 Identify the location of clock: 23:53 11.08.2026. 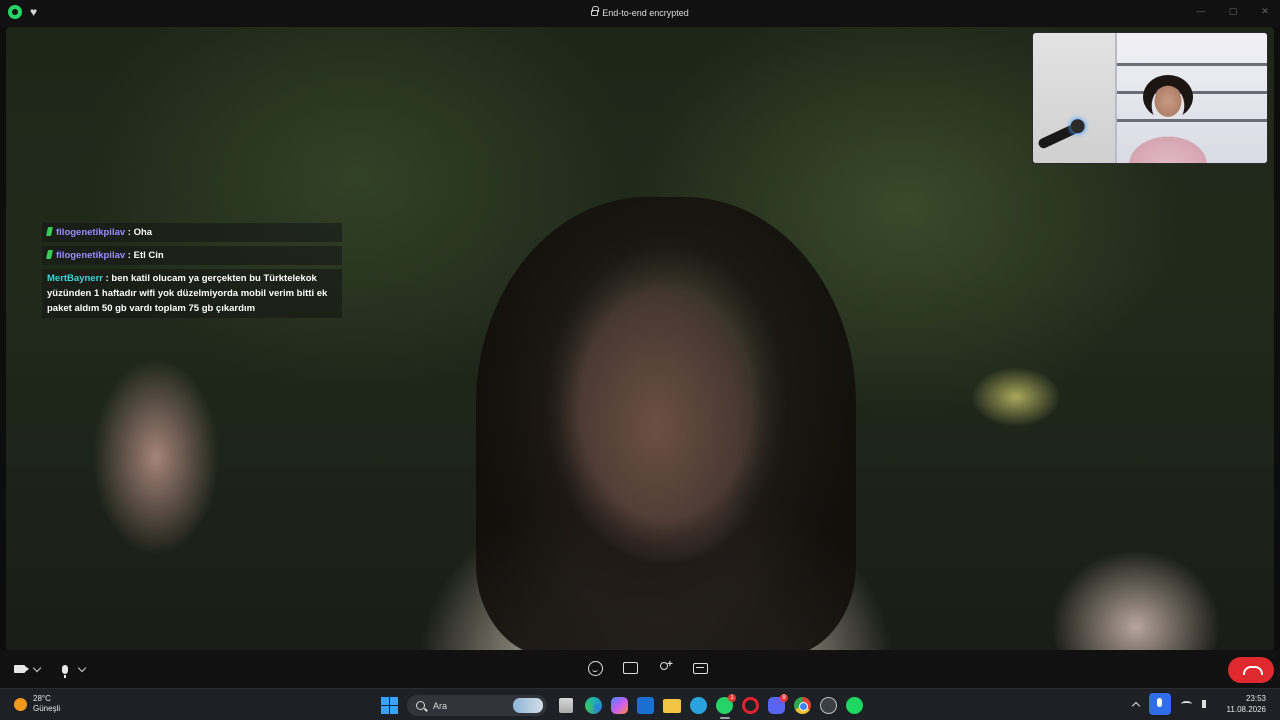
(1246, 704).